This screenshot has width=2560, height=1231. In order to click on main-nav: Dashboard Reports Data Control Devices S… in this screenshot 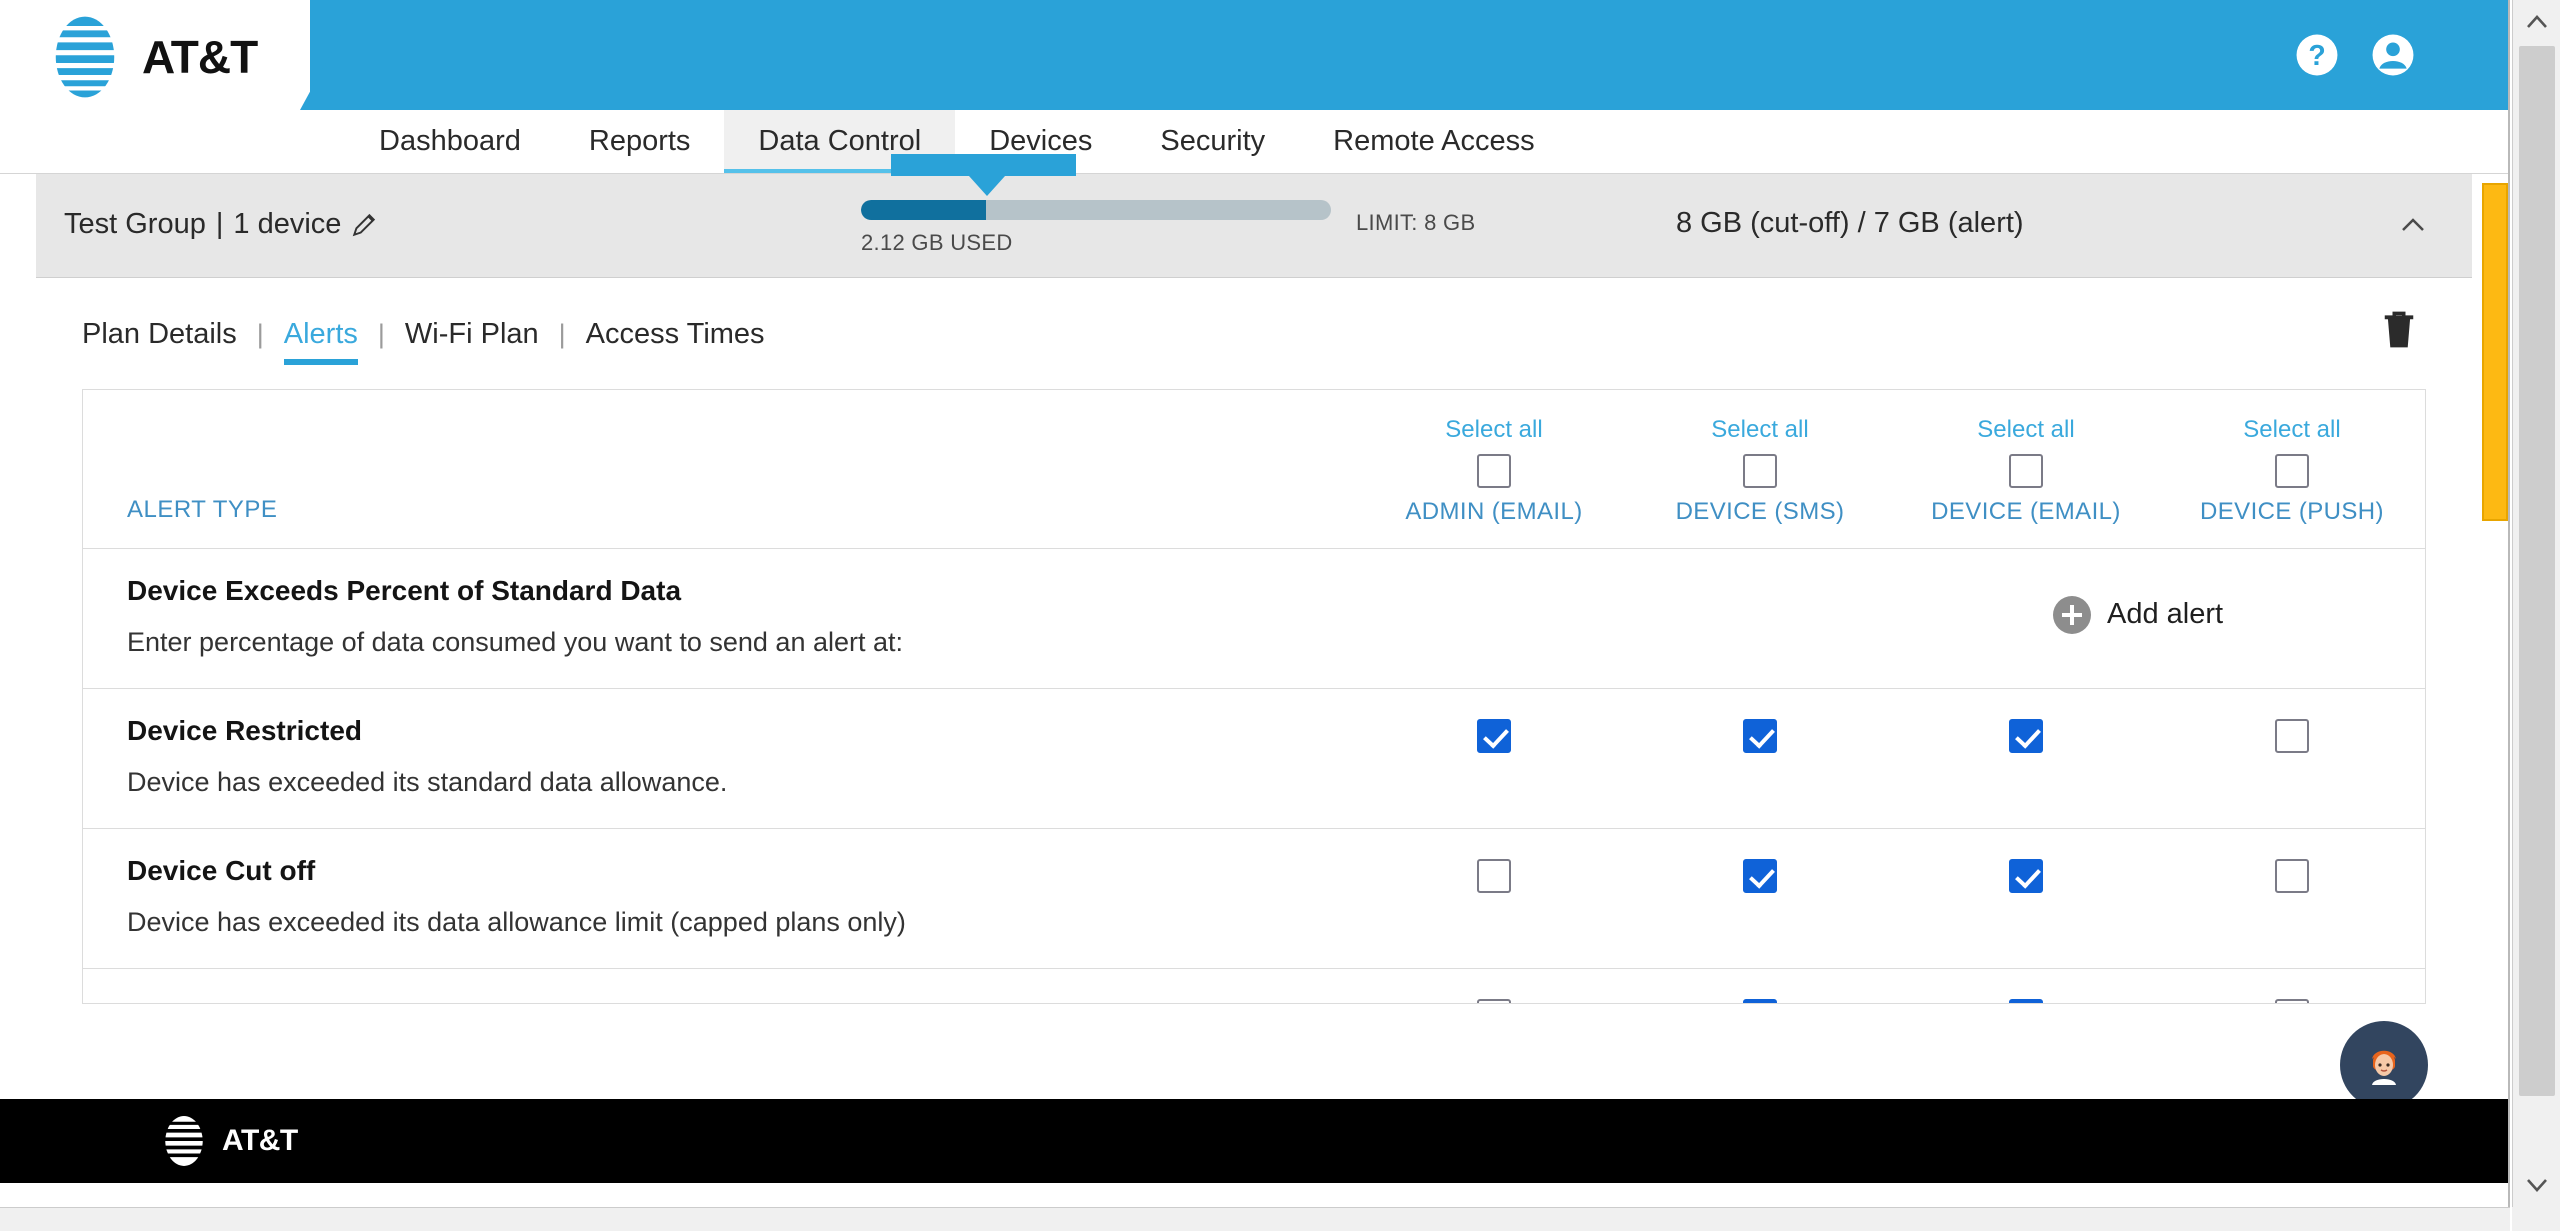, I will do `click(1254, 142)`.